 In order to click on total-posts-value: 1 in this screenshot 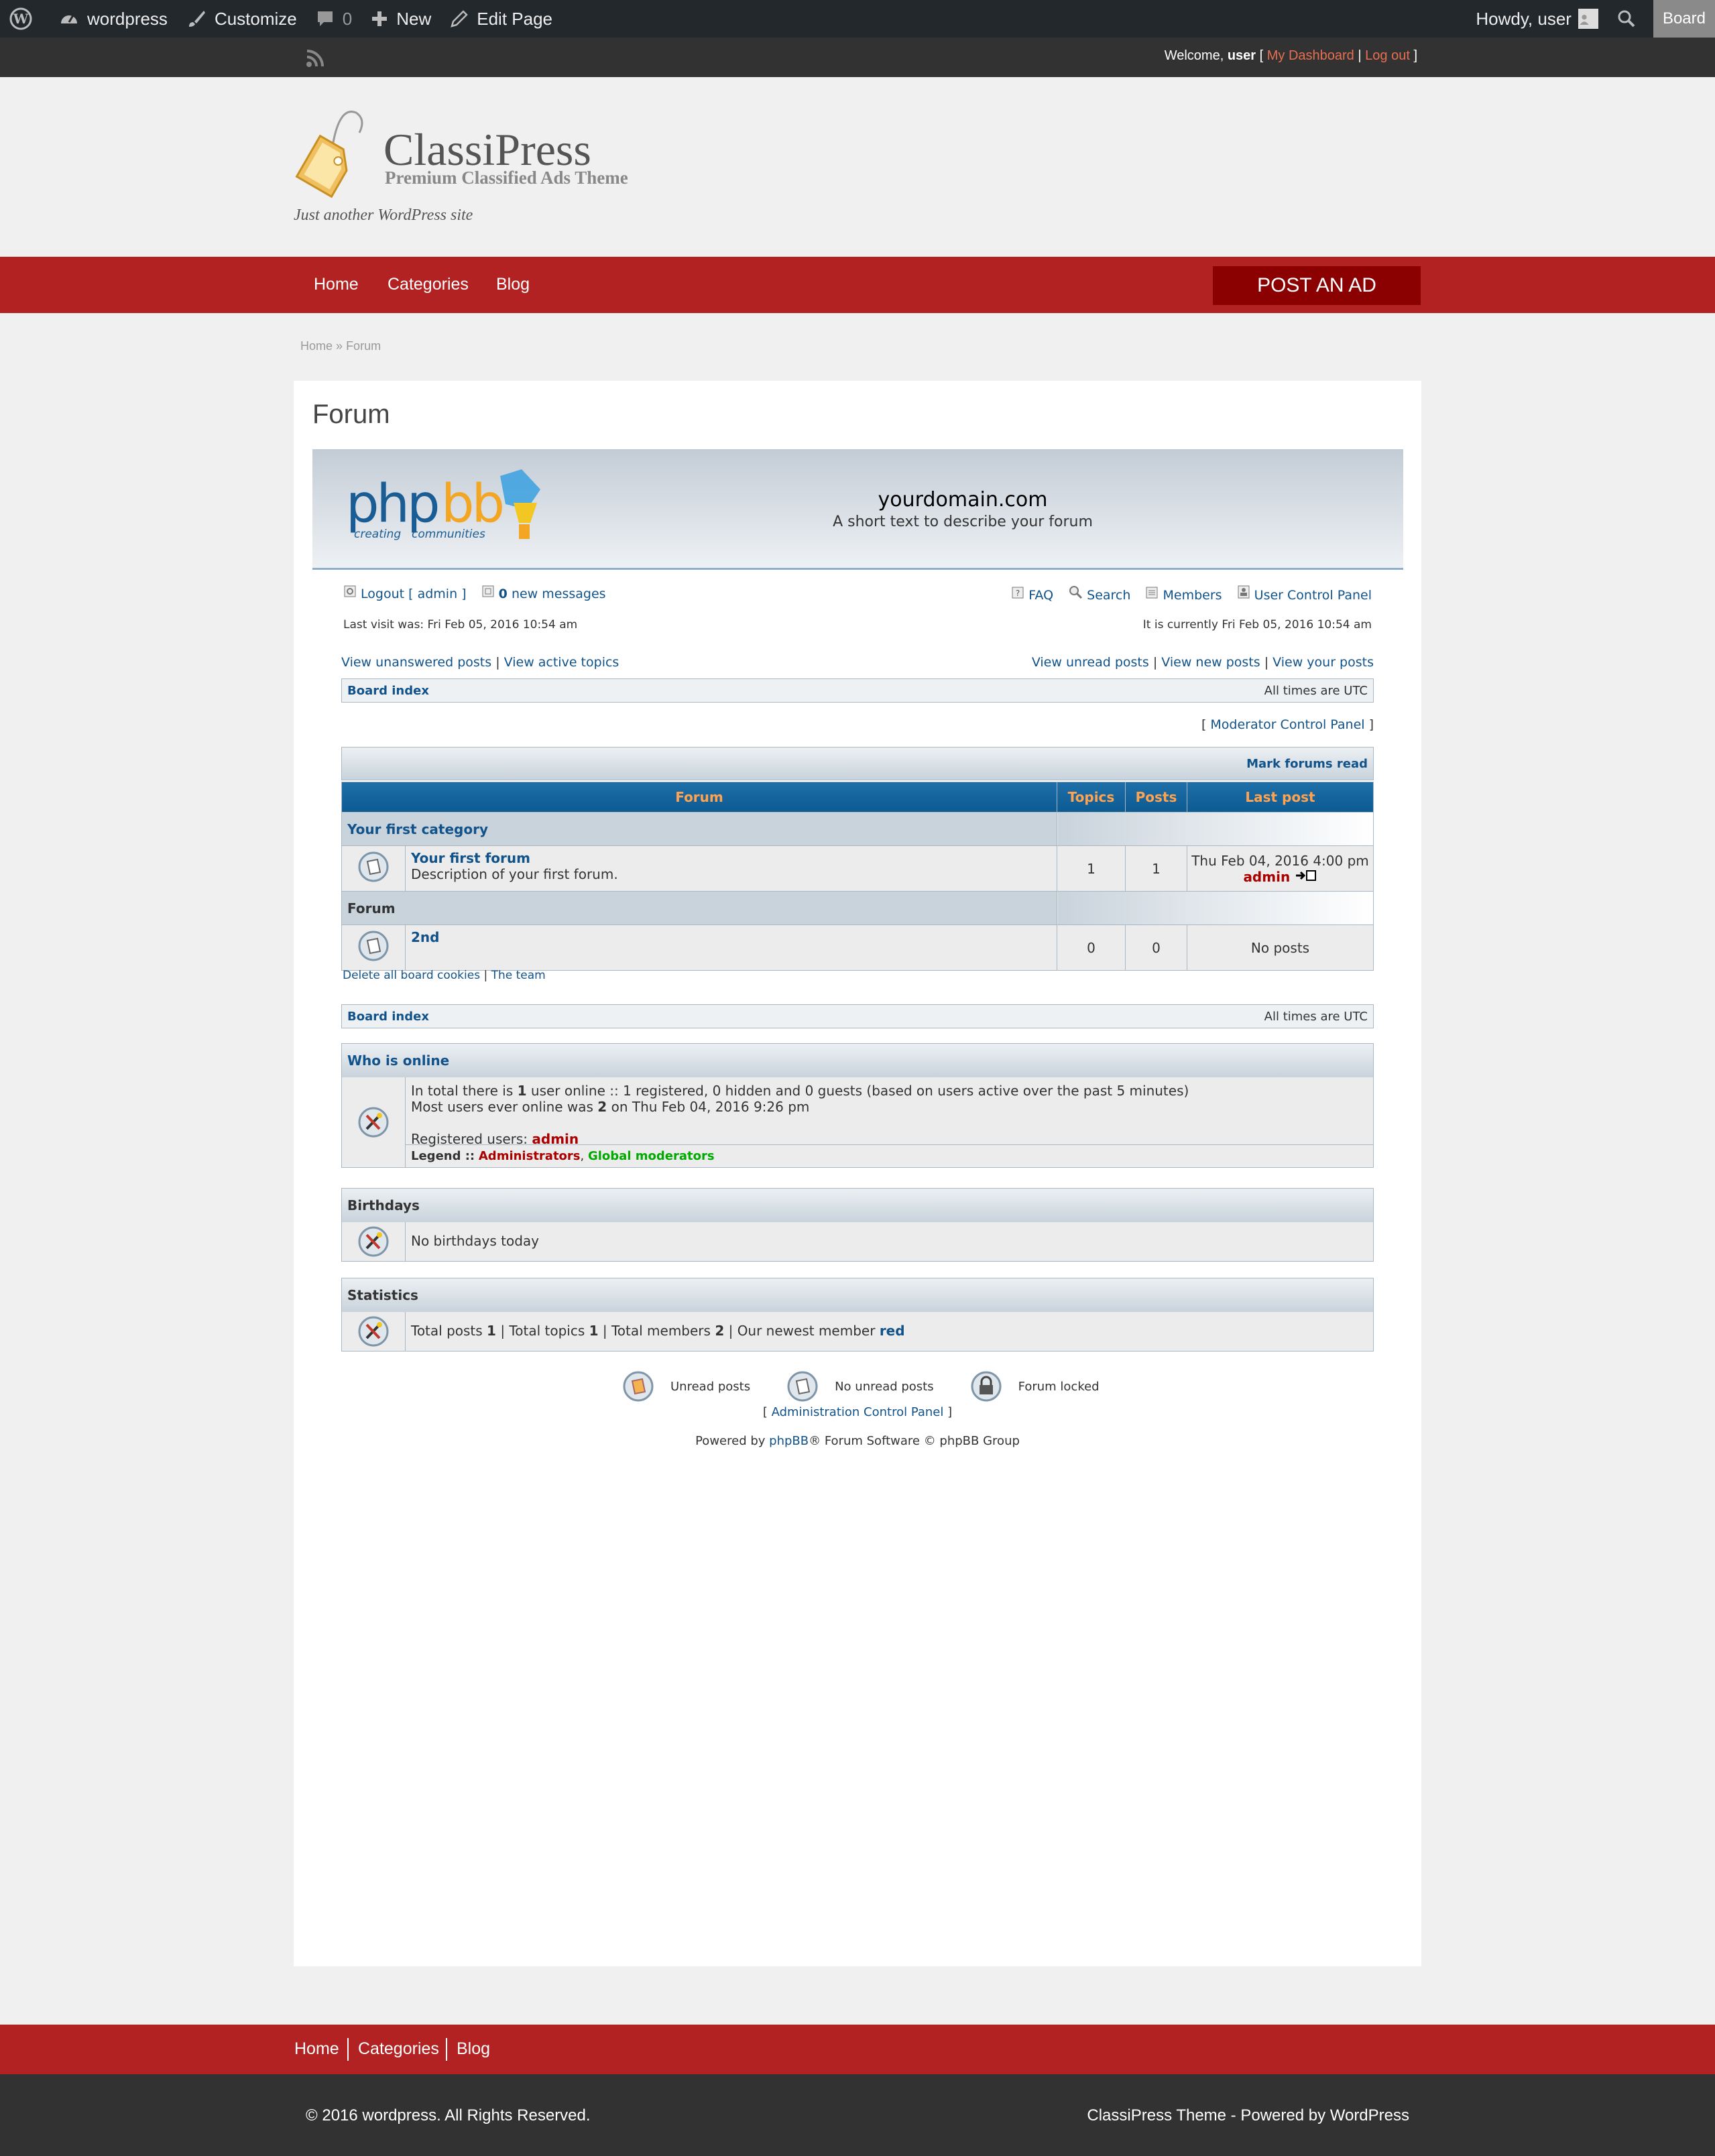, I will do `click(491, 1331)`.